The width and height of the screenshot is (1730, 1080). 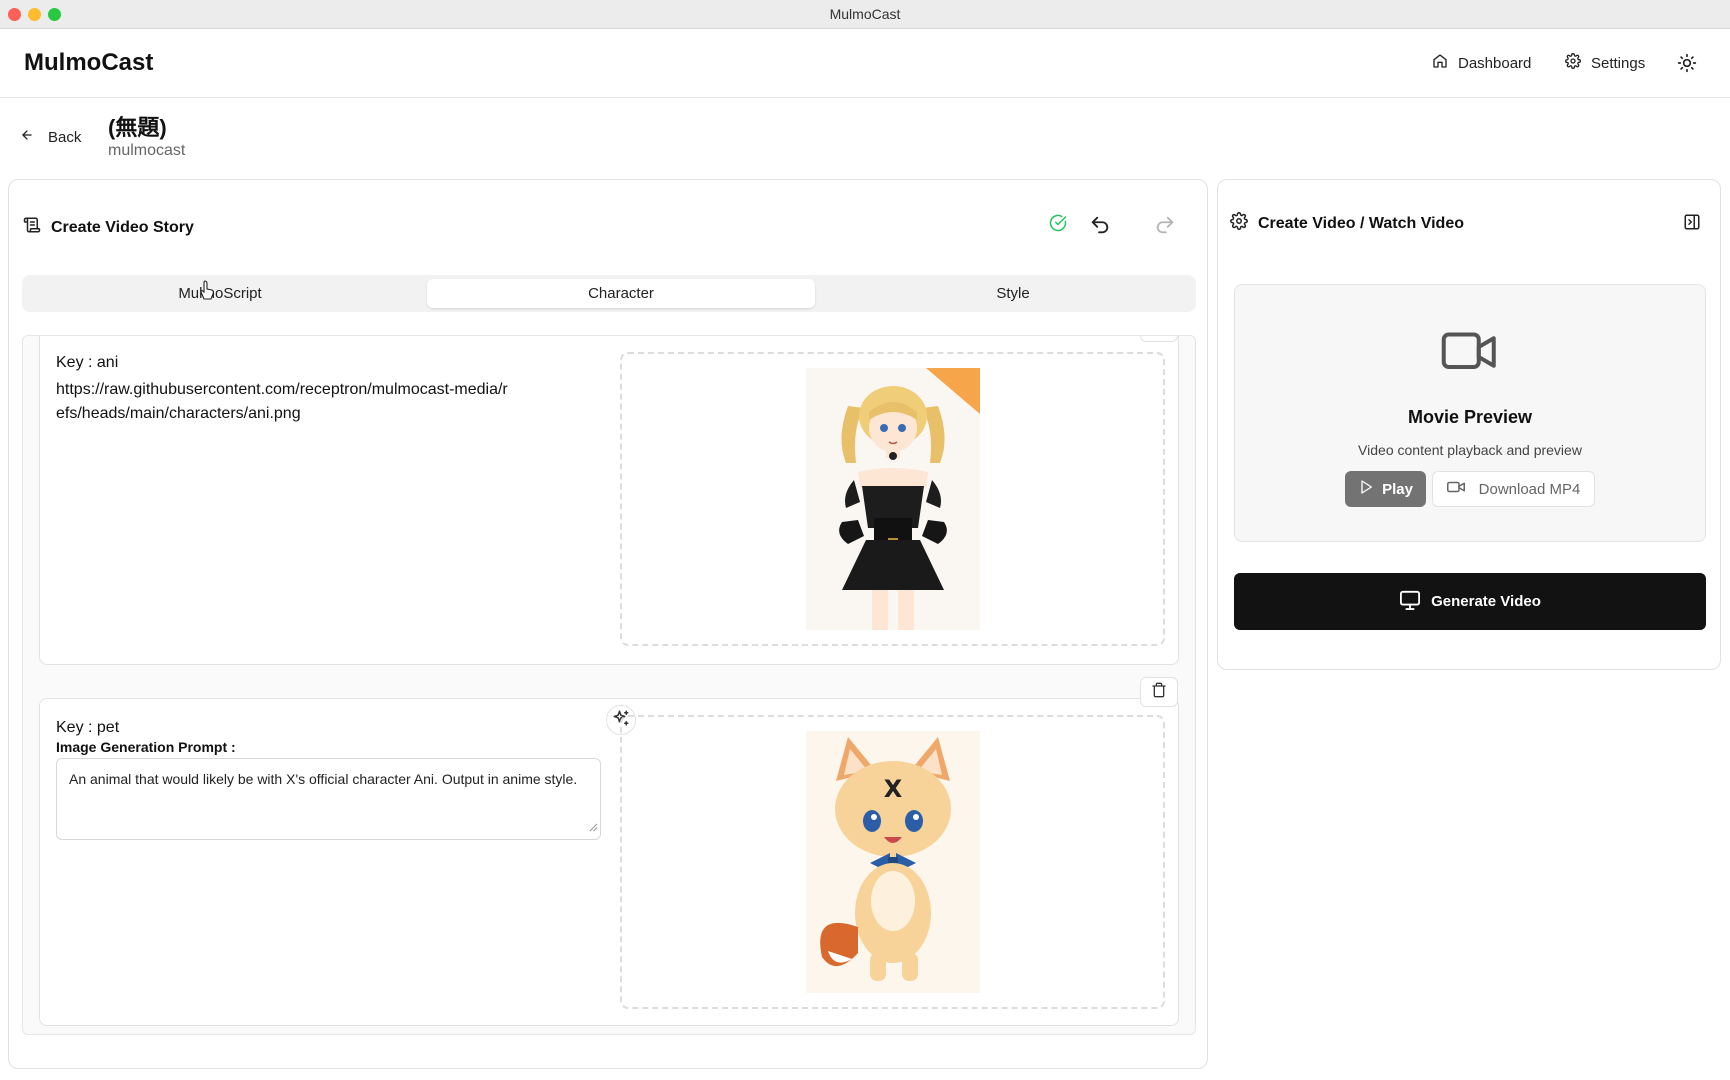 What do you see at coordinates (865, 63) in the screenshot?
I see `app-header: MulmoCast Dashboard Settings` at bounding box center [865, 63].